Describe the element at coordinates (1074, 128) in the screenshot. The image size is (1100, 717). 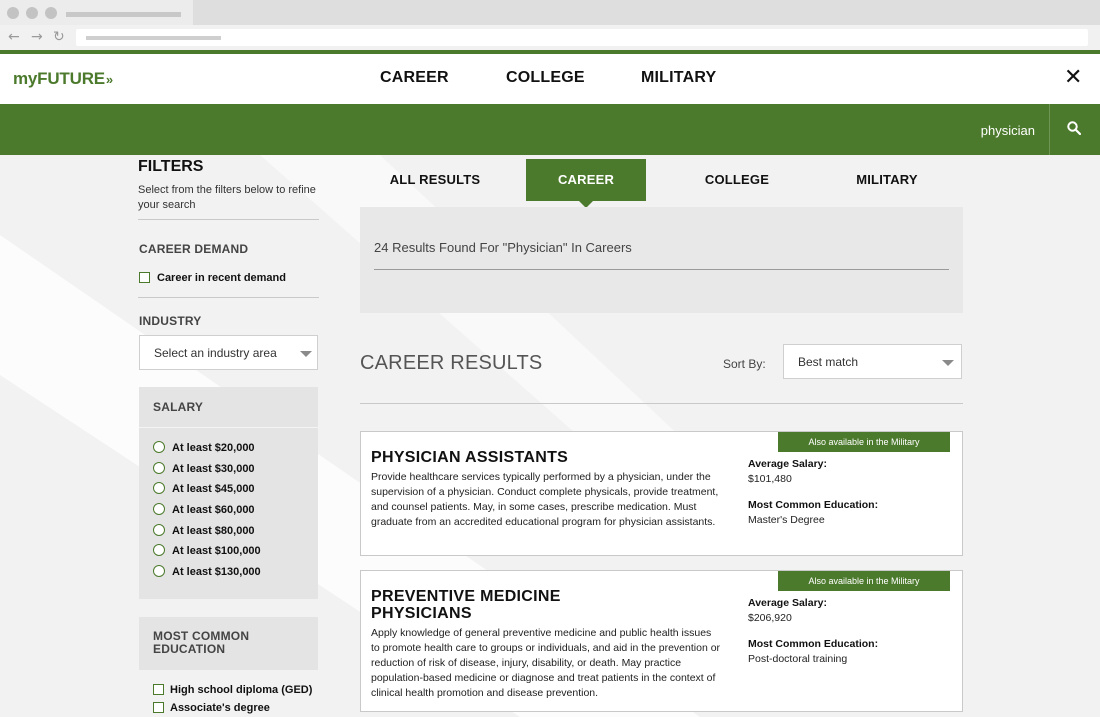
I see `search-icon` at that location.